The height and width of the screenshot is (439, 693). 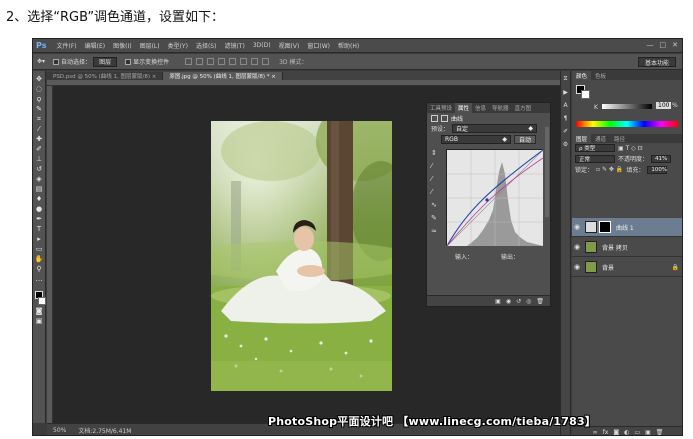 I want to click on history-icon: ⧖, so click(x=565, y=79).